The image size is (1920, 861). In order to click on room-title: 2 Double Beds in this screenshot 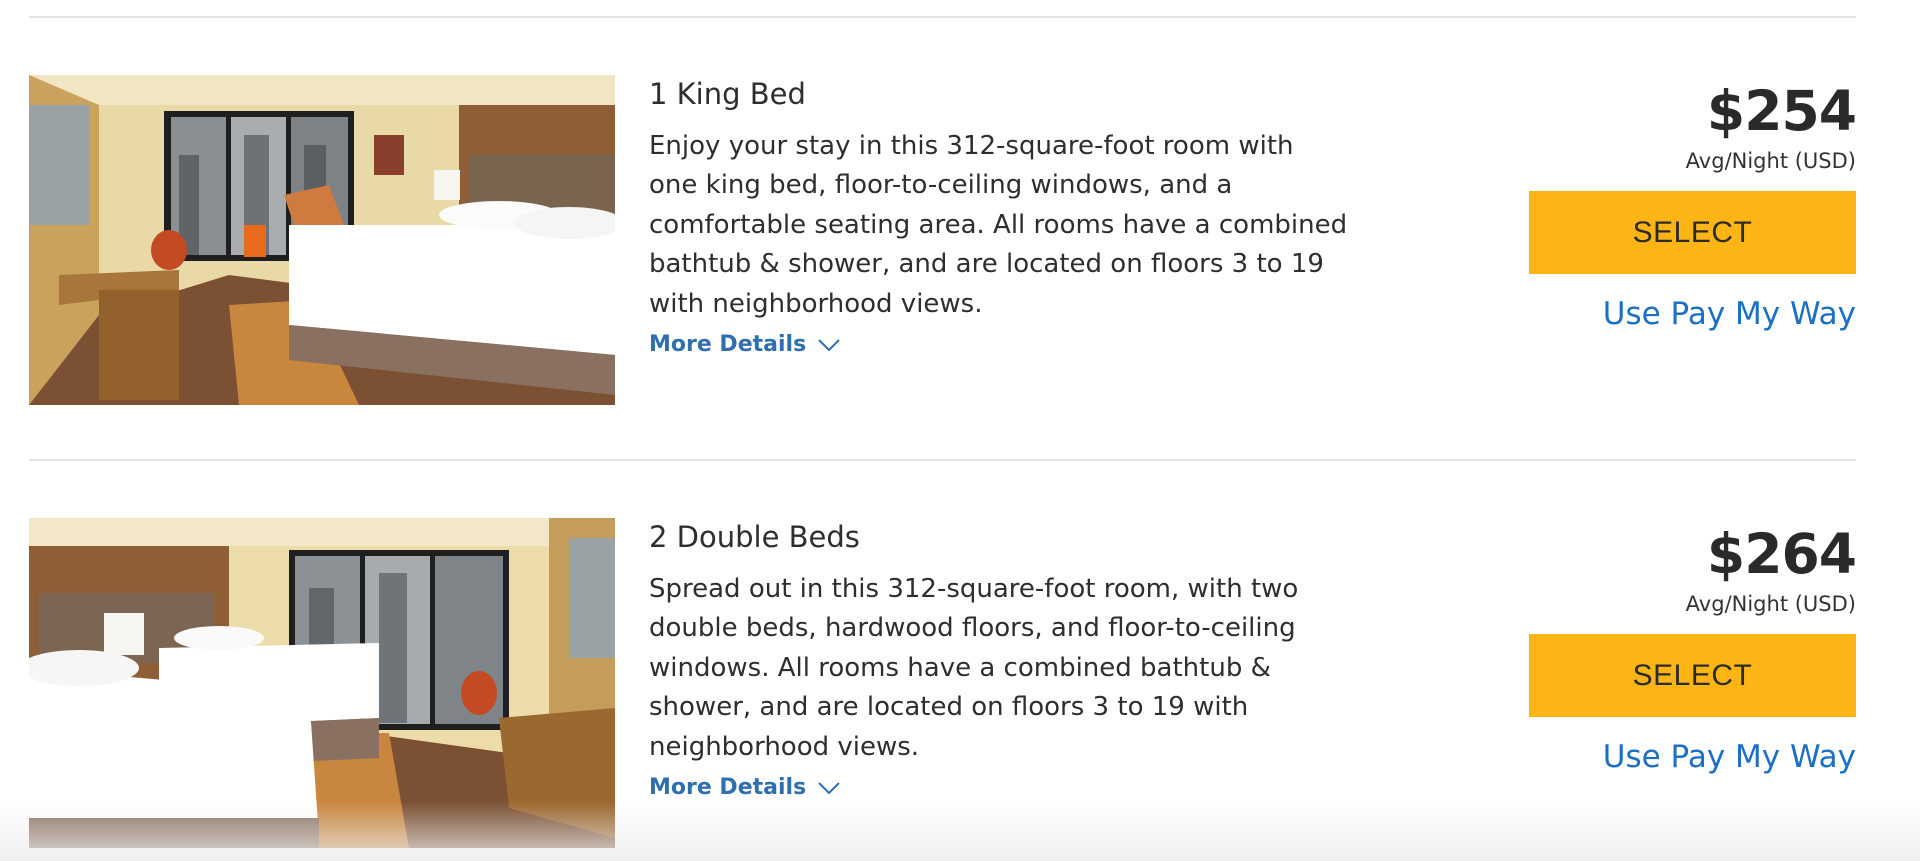, I will do `click(754, 537)`.